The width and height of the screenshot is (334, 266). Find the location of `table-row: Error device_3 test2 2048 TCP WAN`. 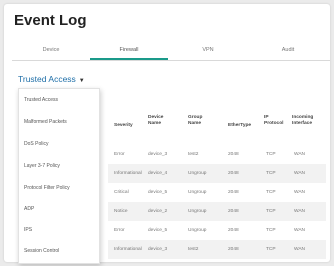

table-row: Error device_3 test2 2048 TCP WAN is located at coordinates (217, 154).